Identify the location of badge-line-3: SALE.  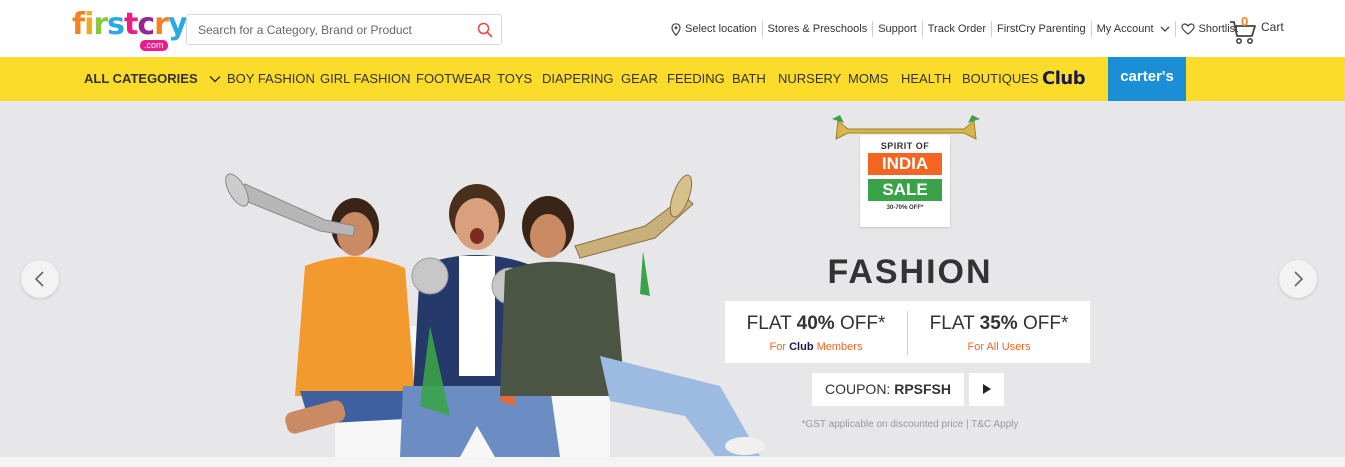
(905, 190).